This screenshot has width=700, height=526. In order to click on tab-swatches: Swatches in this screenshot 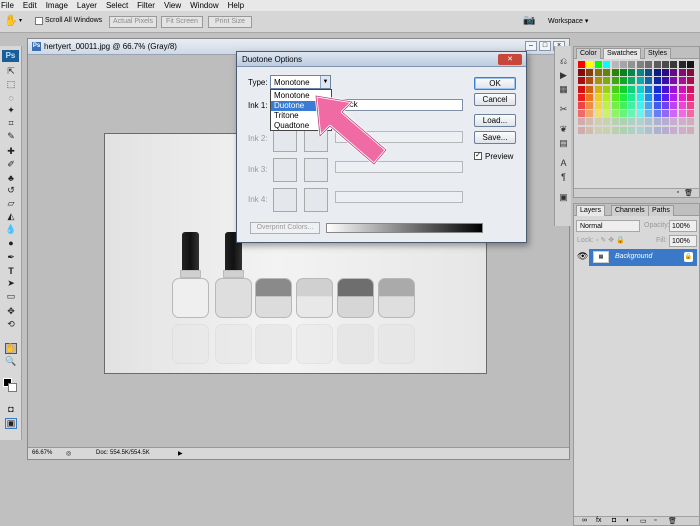, I will do `click(622, 53)`.